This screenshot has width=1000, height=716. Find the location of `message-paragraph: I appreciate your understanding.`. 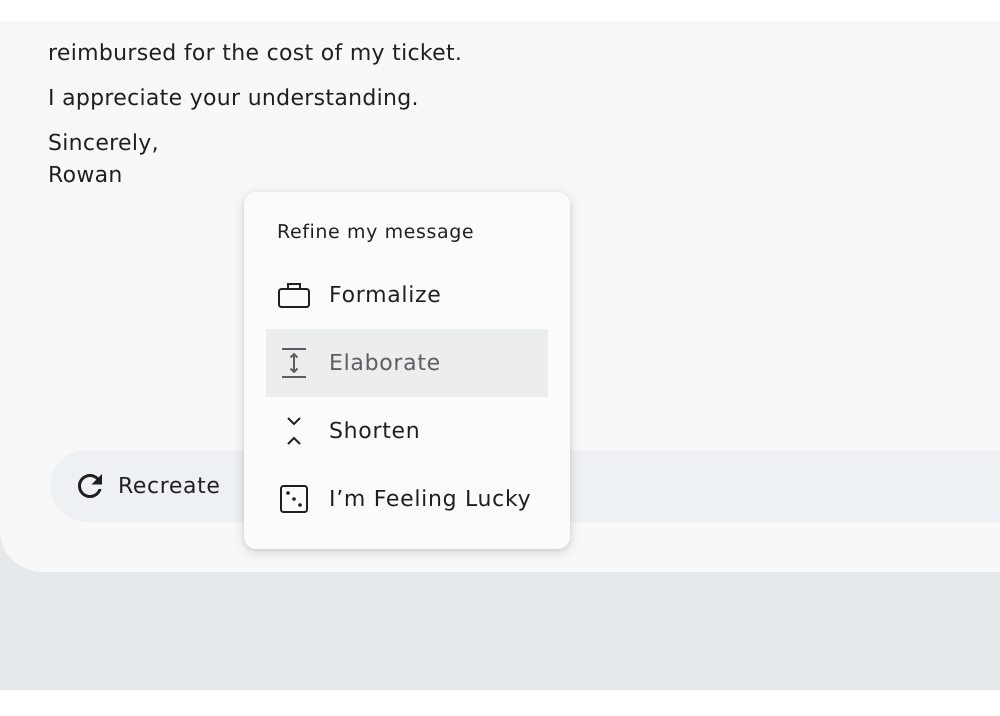

message-paragraph: I appreciate your understanding. is located at coordinates (233, 99).